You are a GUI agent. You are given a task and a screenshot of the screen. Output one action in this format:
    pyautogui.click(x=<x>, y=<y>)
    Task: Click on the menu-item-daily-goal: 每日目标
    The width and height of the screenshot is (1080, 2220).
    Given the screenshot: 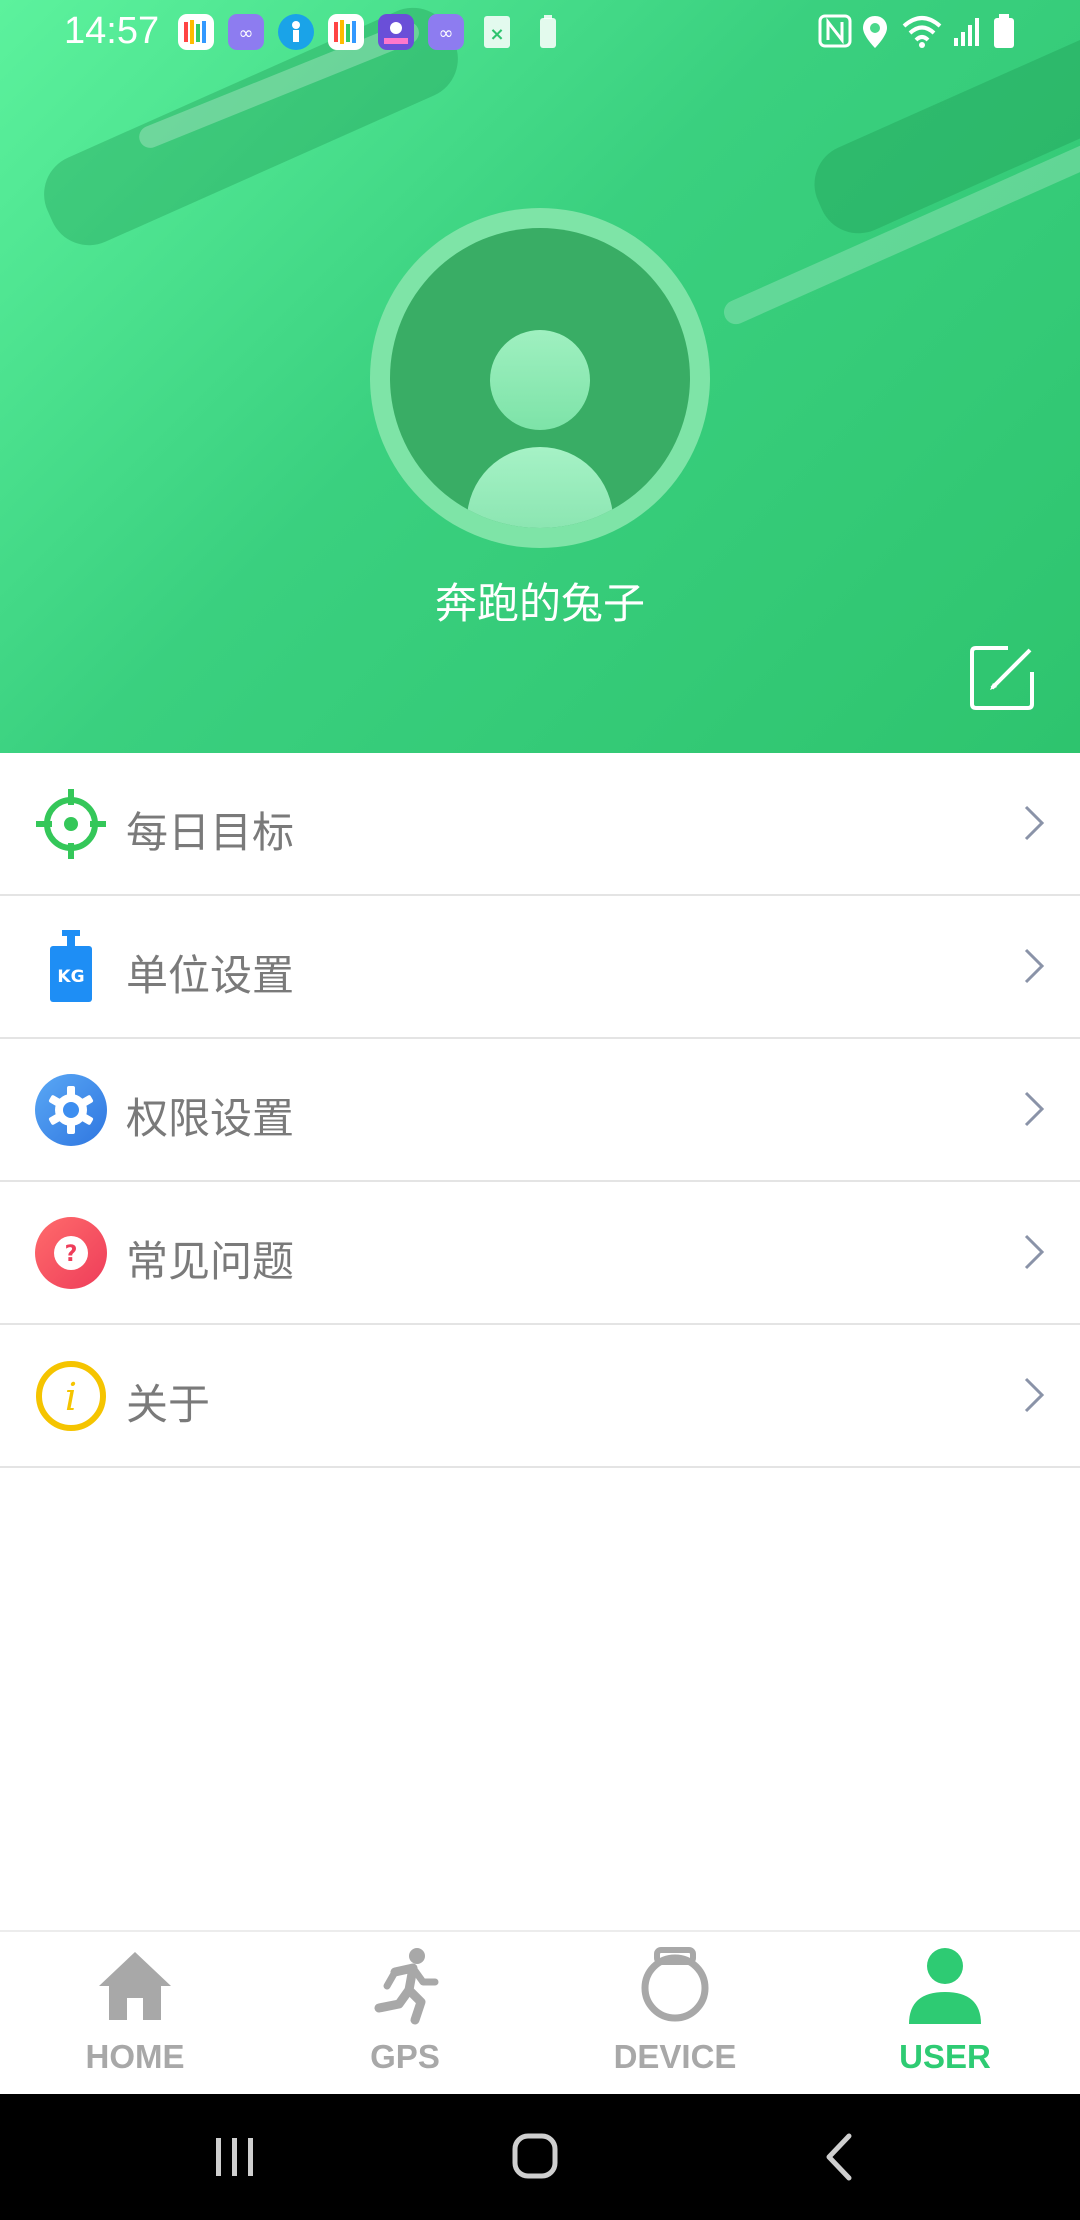 What is the action you would take?
    pyautogui.click(x=540, y=824)
    